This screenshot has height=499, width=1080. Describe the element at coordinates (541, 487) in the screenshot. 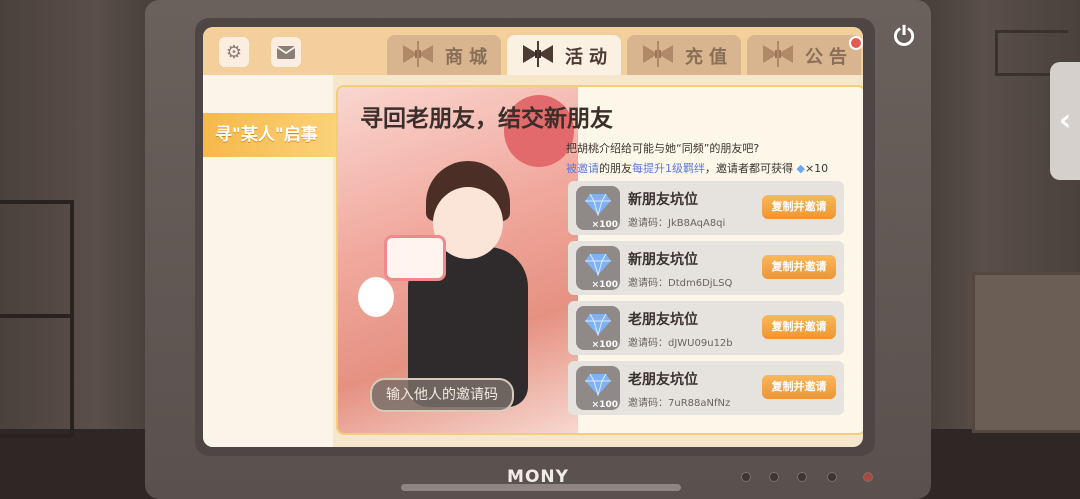

I see `monitor-base` at that location.